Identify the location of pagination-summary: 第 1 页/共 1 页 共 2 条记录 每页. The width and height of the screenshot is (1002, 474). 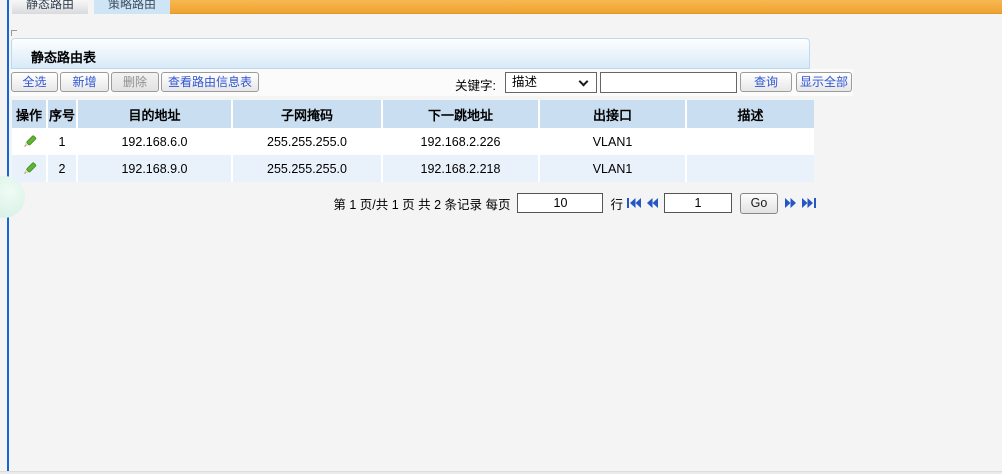
(422, 204).